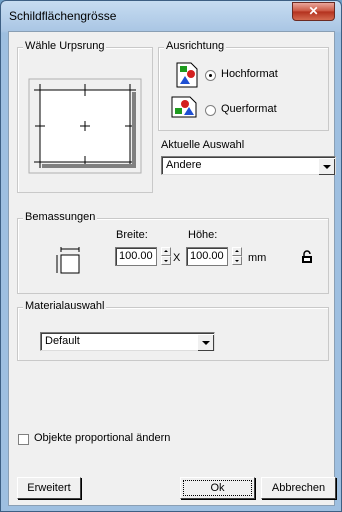 This screenshot has height=512, width=342. What do you see at coordinates (171, 16) in the screenshot?
I see `title-bar: Schildflächengrösse ✕` at bounding box center [171, 16].